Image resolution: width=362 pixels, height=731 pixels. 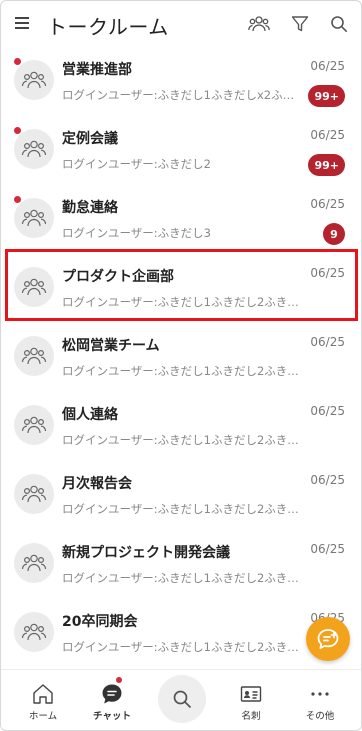 I want to click on nav-cards: 名刺, so click(x=251, y=700).